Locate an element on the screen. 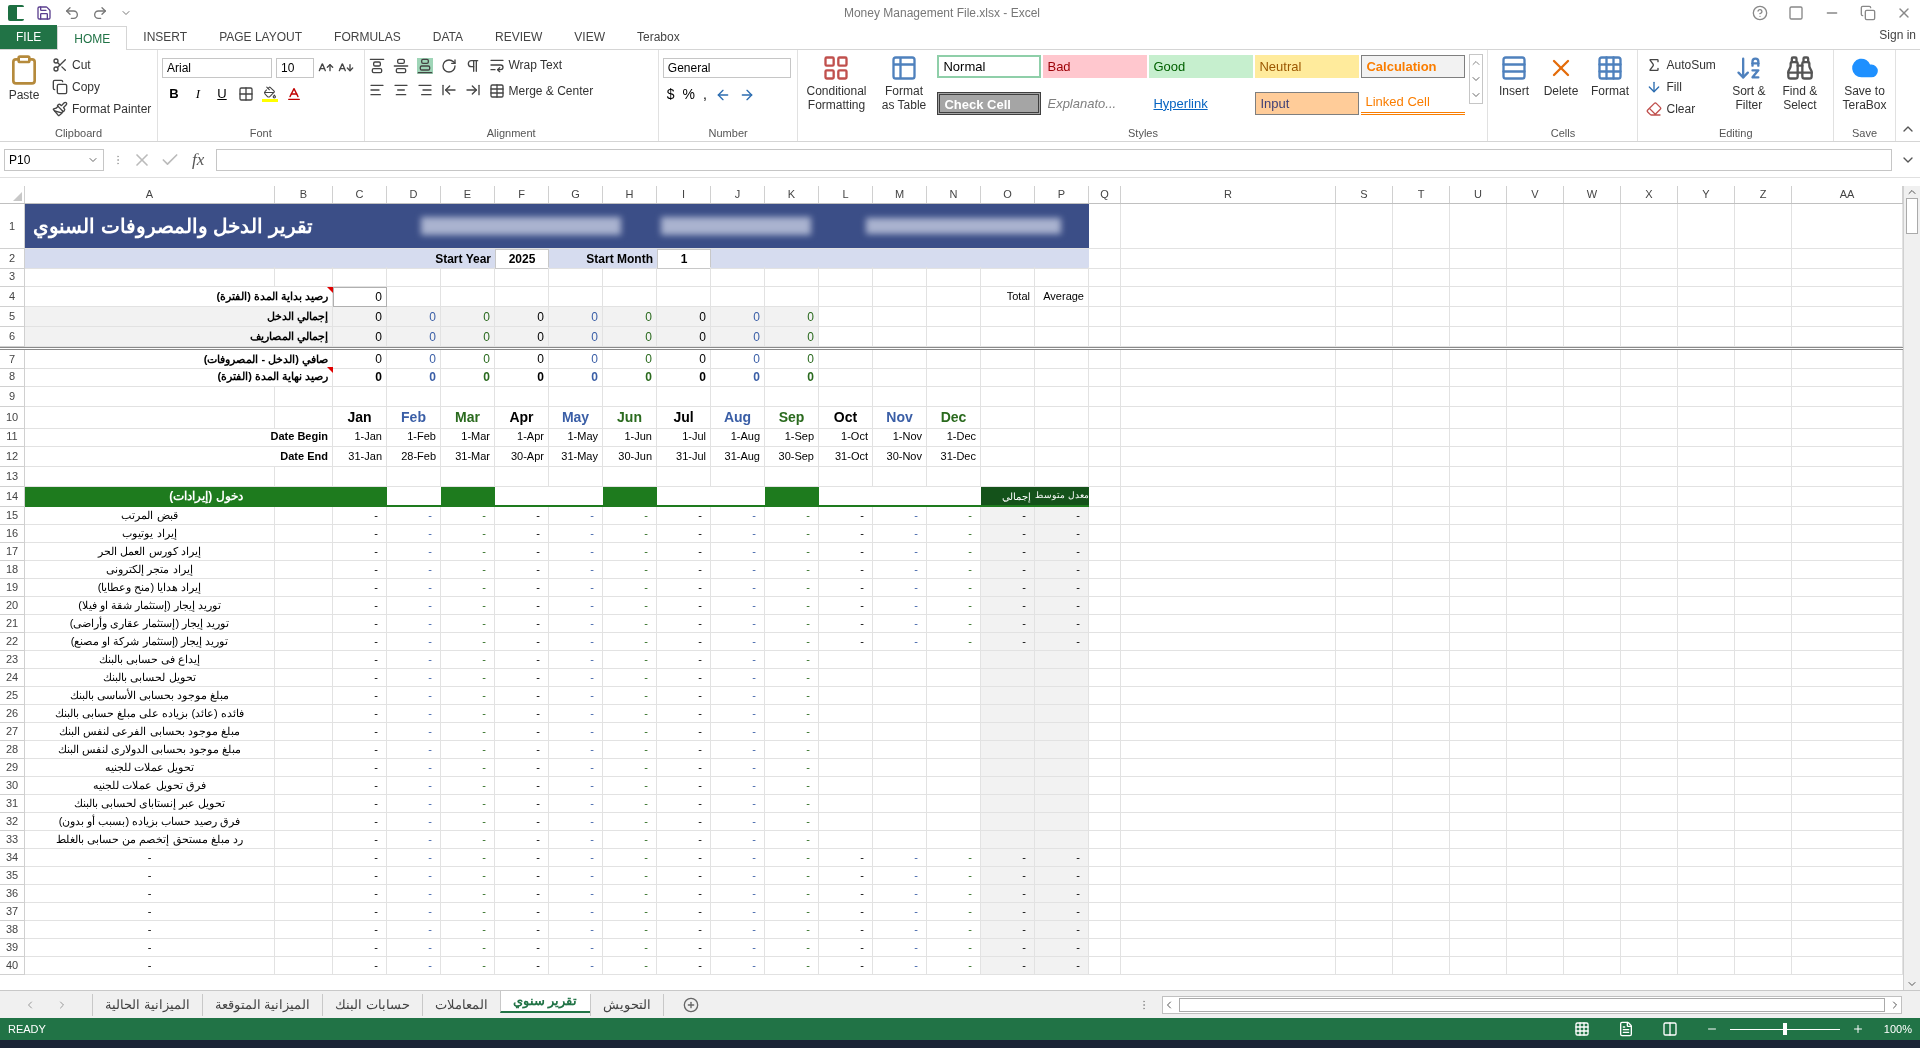 This screenshot has width=1920, height=1048. align-bottom-icon is located at coordinates (424, 66).